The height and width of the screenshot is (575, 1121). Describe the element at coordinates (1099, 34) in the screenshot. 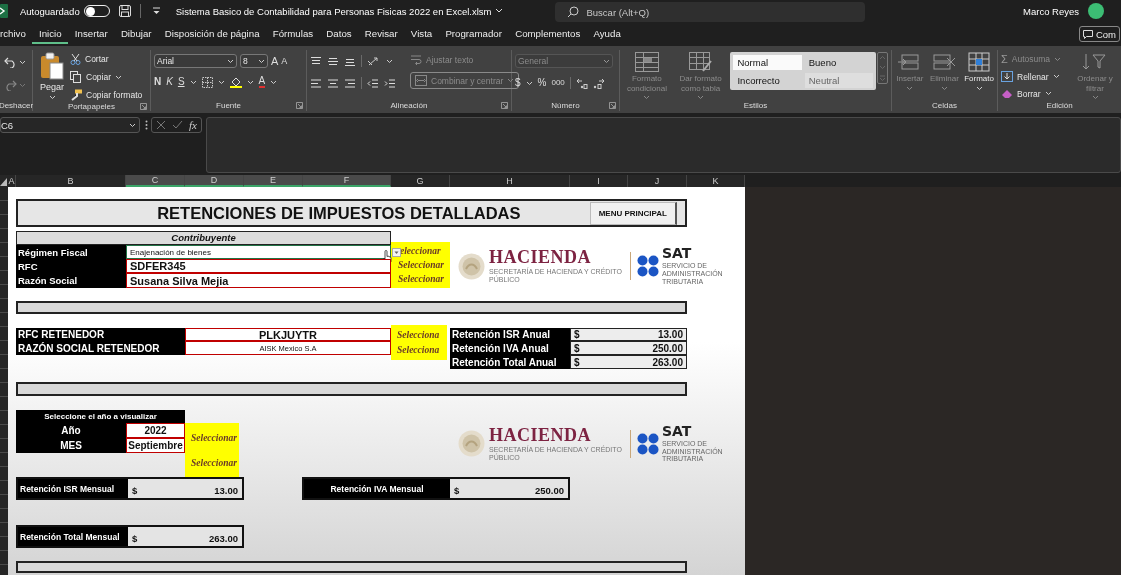

I see `comments-button: Com` at that location.